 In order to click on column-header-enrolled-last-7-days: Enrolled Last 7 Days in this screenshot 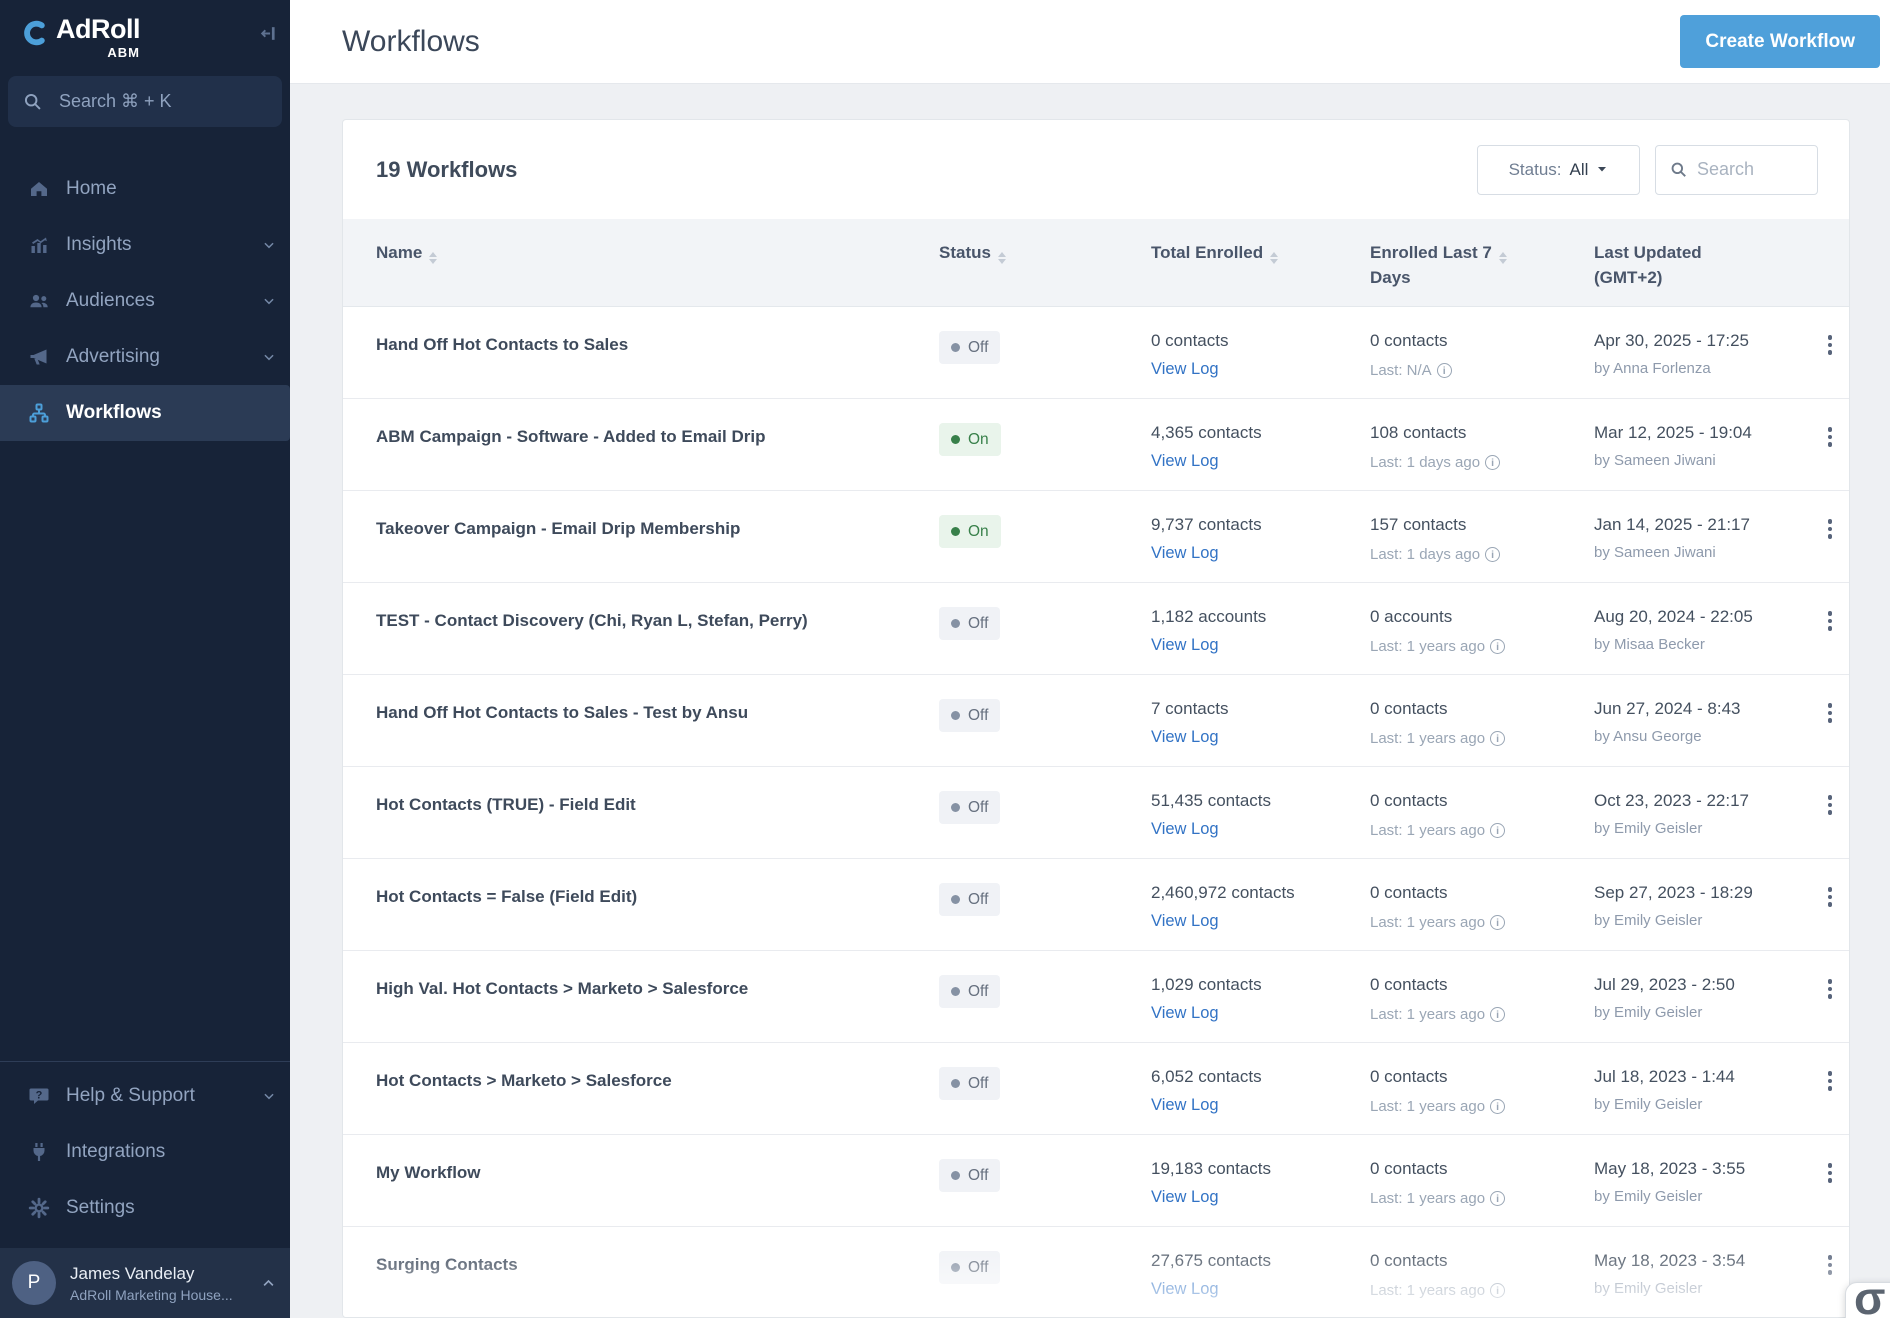, I will do `click(1482, 262)`.